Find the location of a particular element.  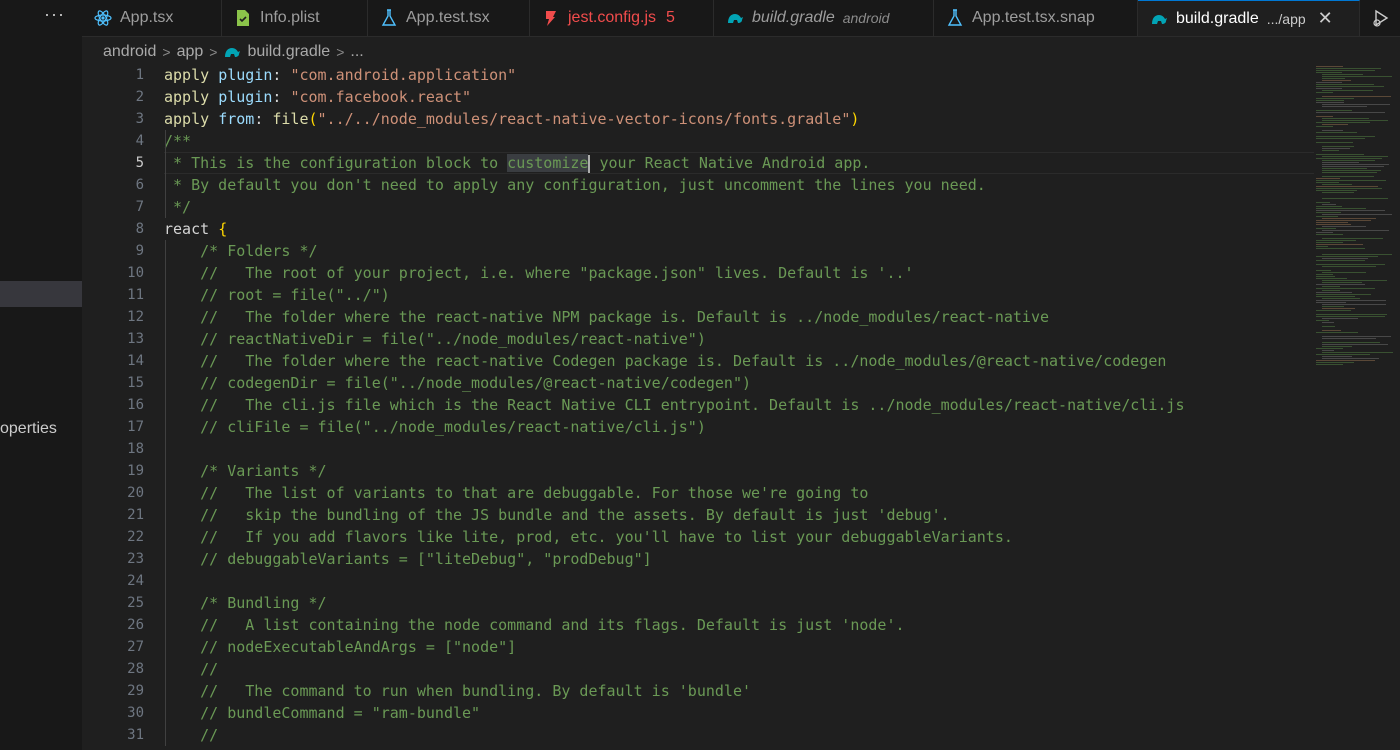

code-line: */ is located at coordinates (177, 207).